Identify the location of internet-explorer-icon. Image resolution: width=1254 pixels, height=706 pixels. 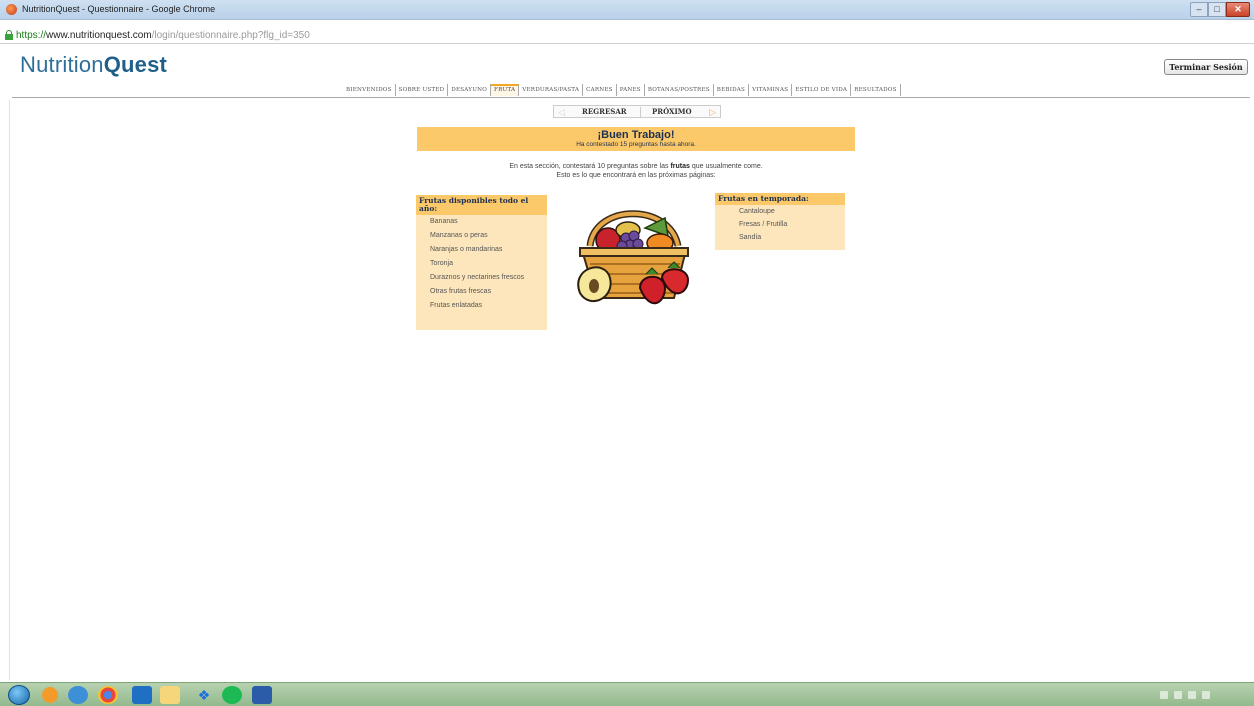
(78, 695).